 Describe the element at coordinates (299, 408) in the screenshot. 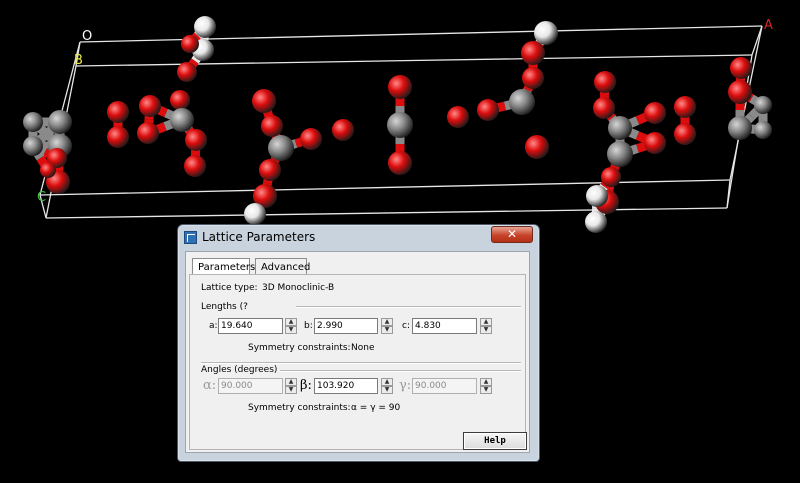

I see `angles-symmetry-label: Symmetry constraints:` at that location.